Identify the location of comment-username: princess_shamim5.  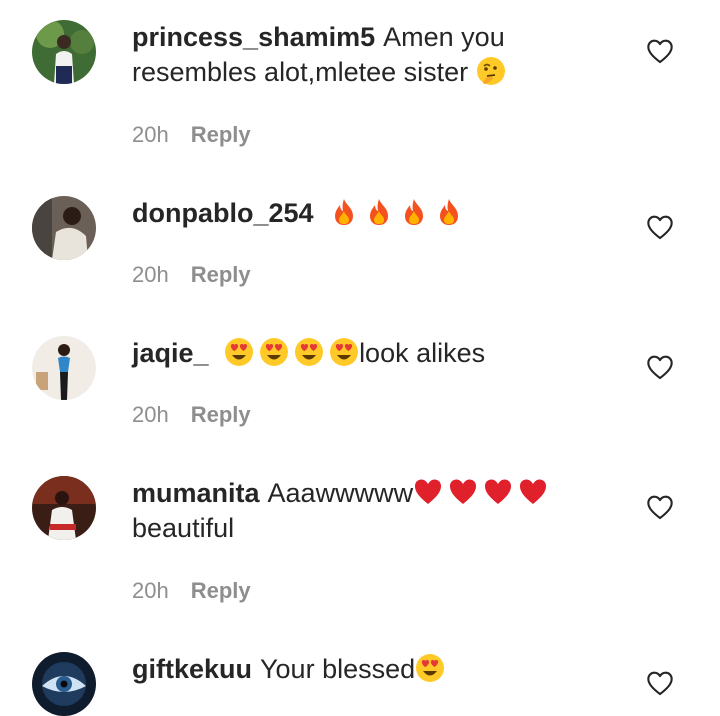
(253, 37).